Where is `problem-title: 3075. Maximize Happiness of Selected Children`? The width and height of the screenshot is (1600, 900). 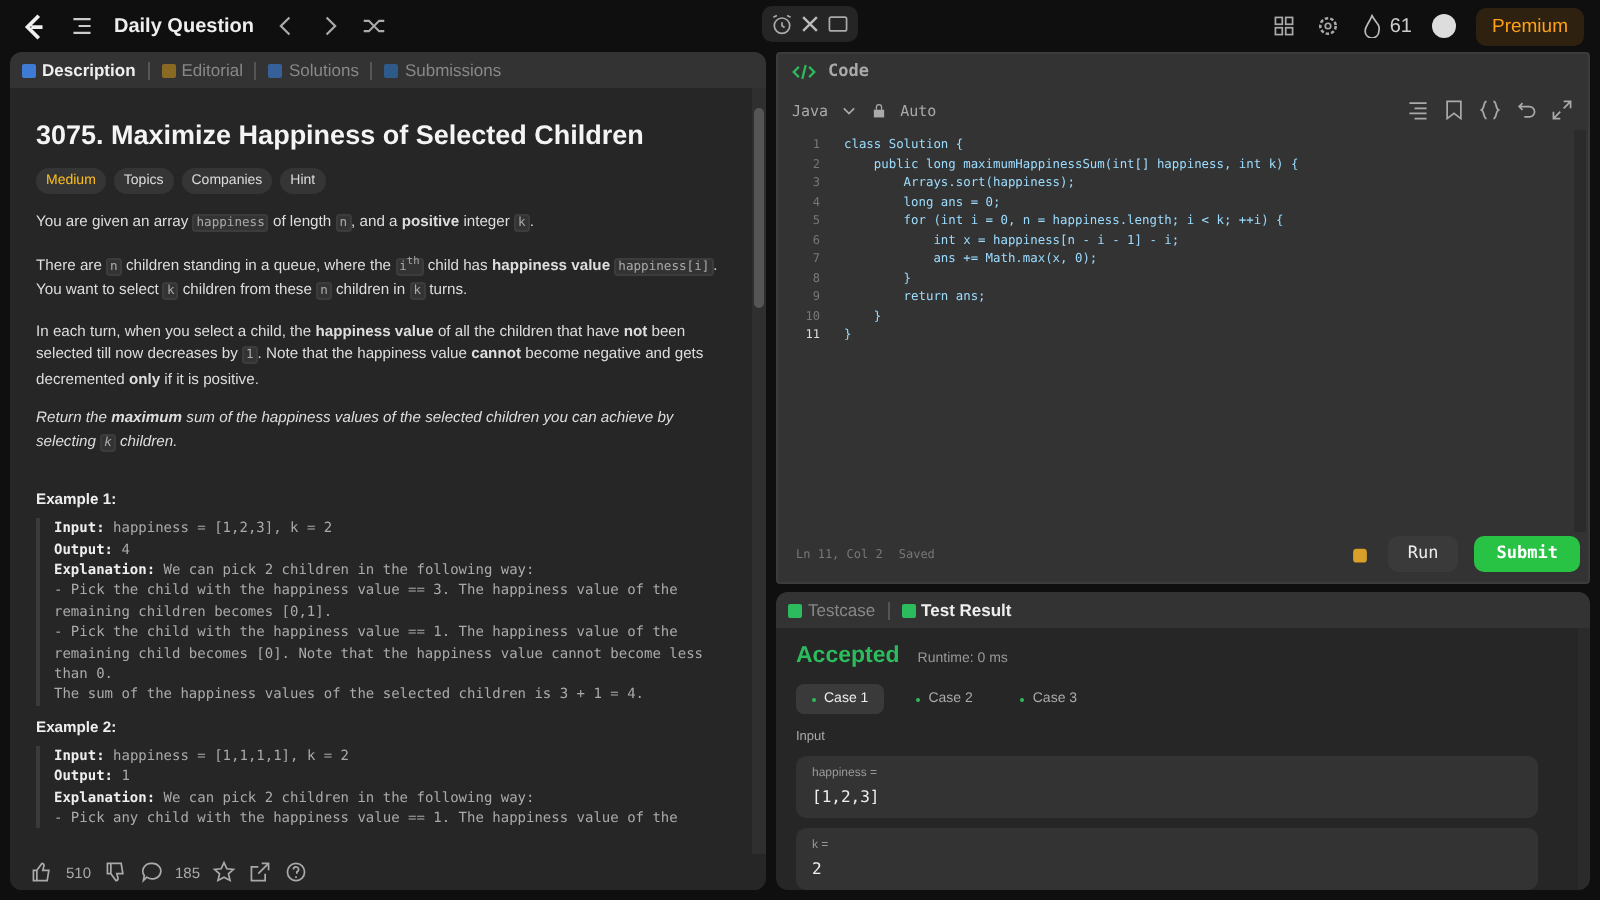 problem-title: 3075. Maximize Happiness of Selected Children is located at coordinates (341, 135).